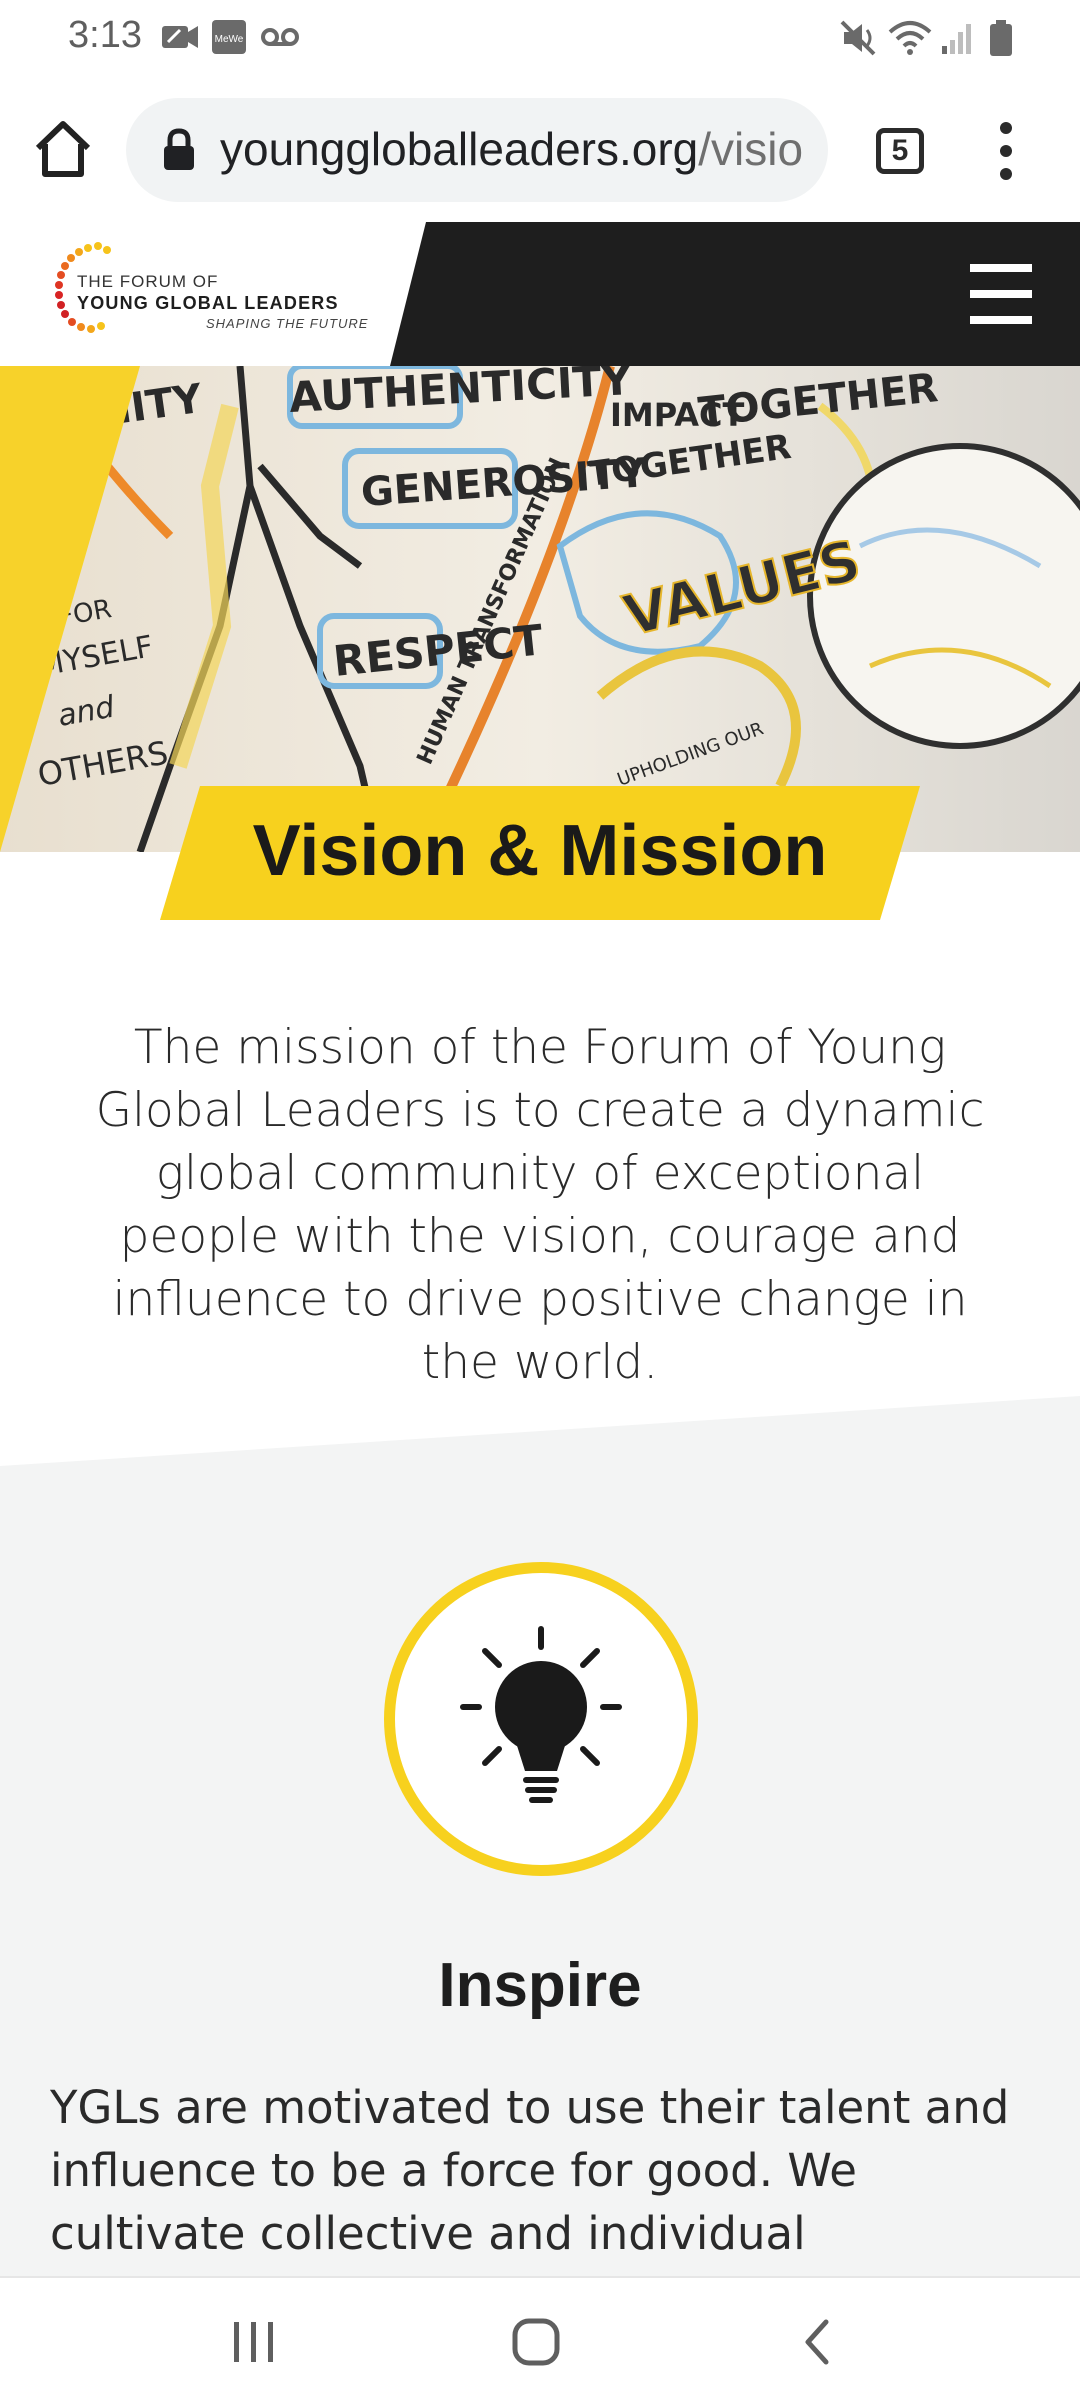 The image size is (1080, 2400). Describe the element at coordinates (956, 39) in the screenshot. I see `signal-icon` at that location.